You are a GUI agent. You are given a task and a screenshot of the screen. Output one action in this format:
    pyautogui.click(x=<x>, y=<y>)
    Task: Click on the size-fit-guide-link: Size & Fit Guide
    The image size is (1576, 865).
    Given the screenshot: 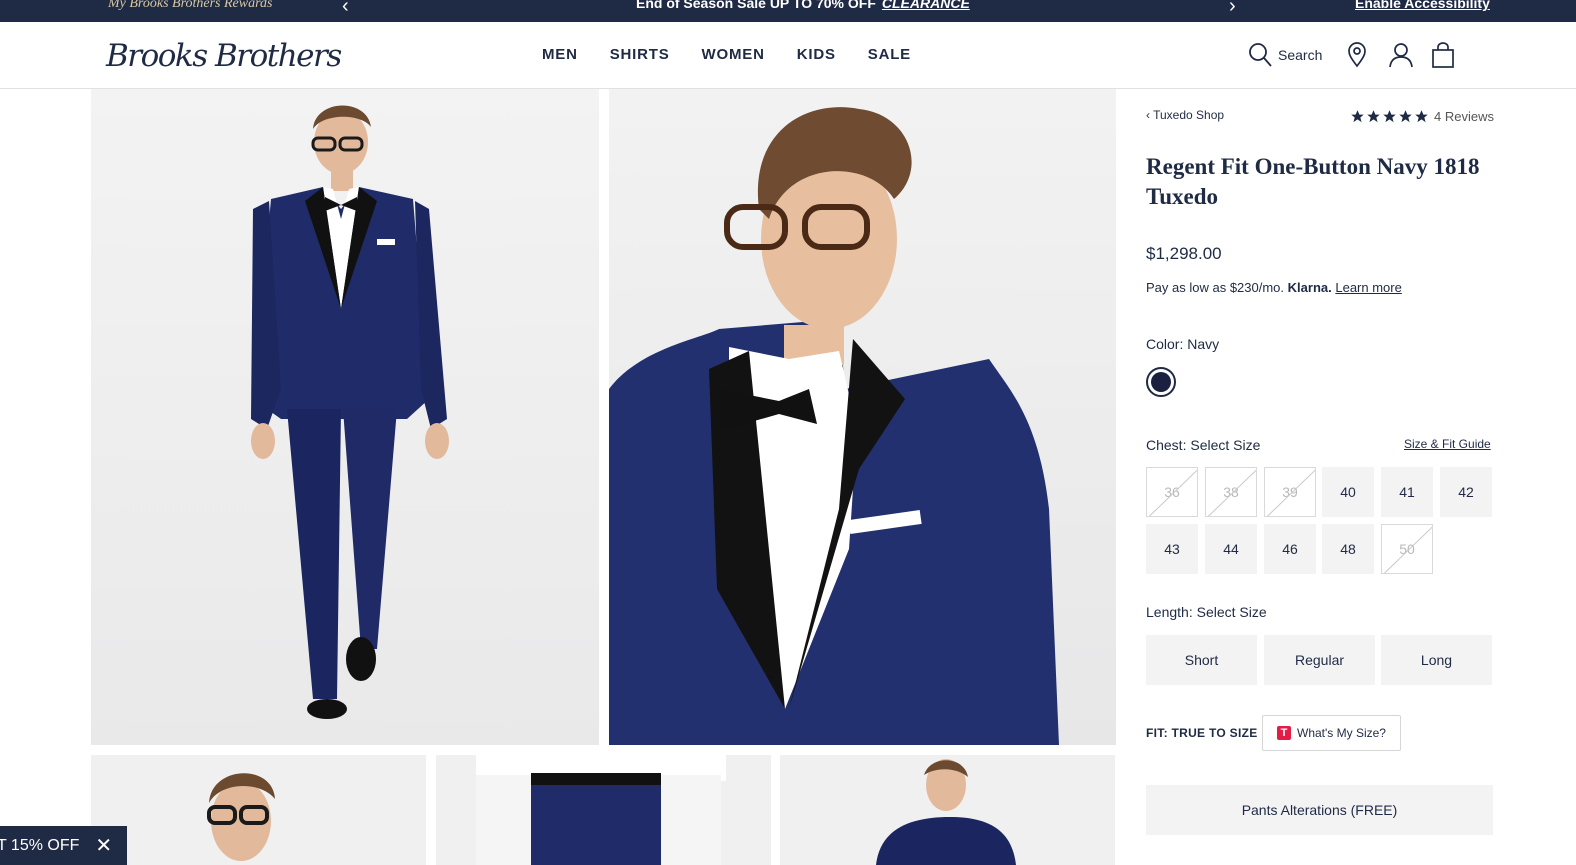 What is the action you would take?
    pyautogui.click(x=1447, y=444)
    